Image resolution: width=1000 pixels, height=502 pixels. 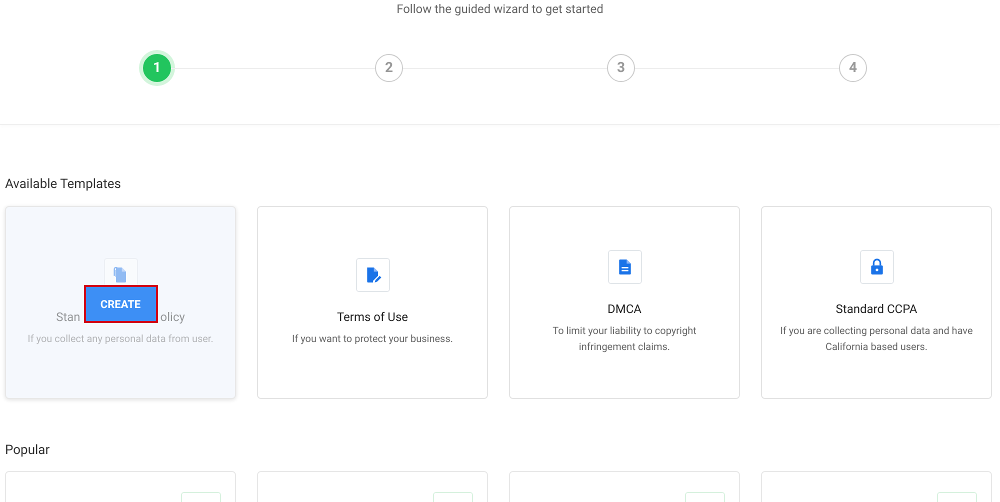 I want to click on create-button: CREATE, so click(x=121, y=304).